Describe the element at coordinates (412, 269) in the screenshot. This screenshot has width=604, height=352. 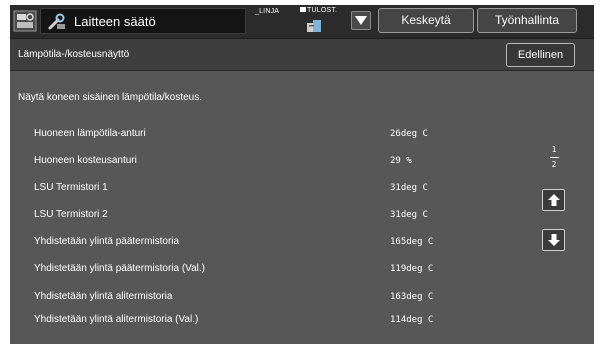
I see `sensor-value: 119deg C` at that location.